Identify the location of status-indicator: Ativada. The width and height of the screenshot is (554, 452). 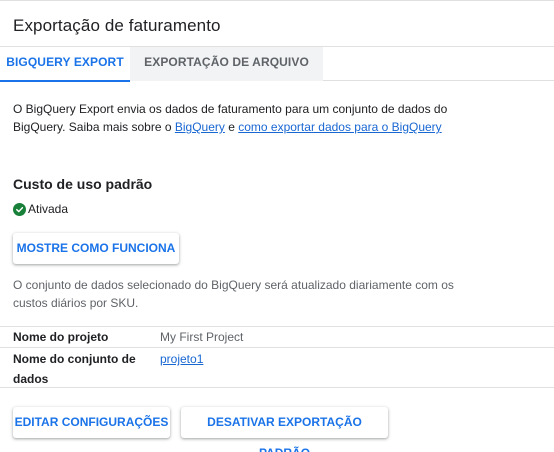
(40, 209).